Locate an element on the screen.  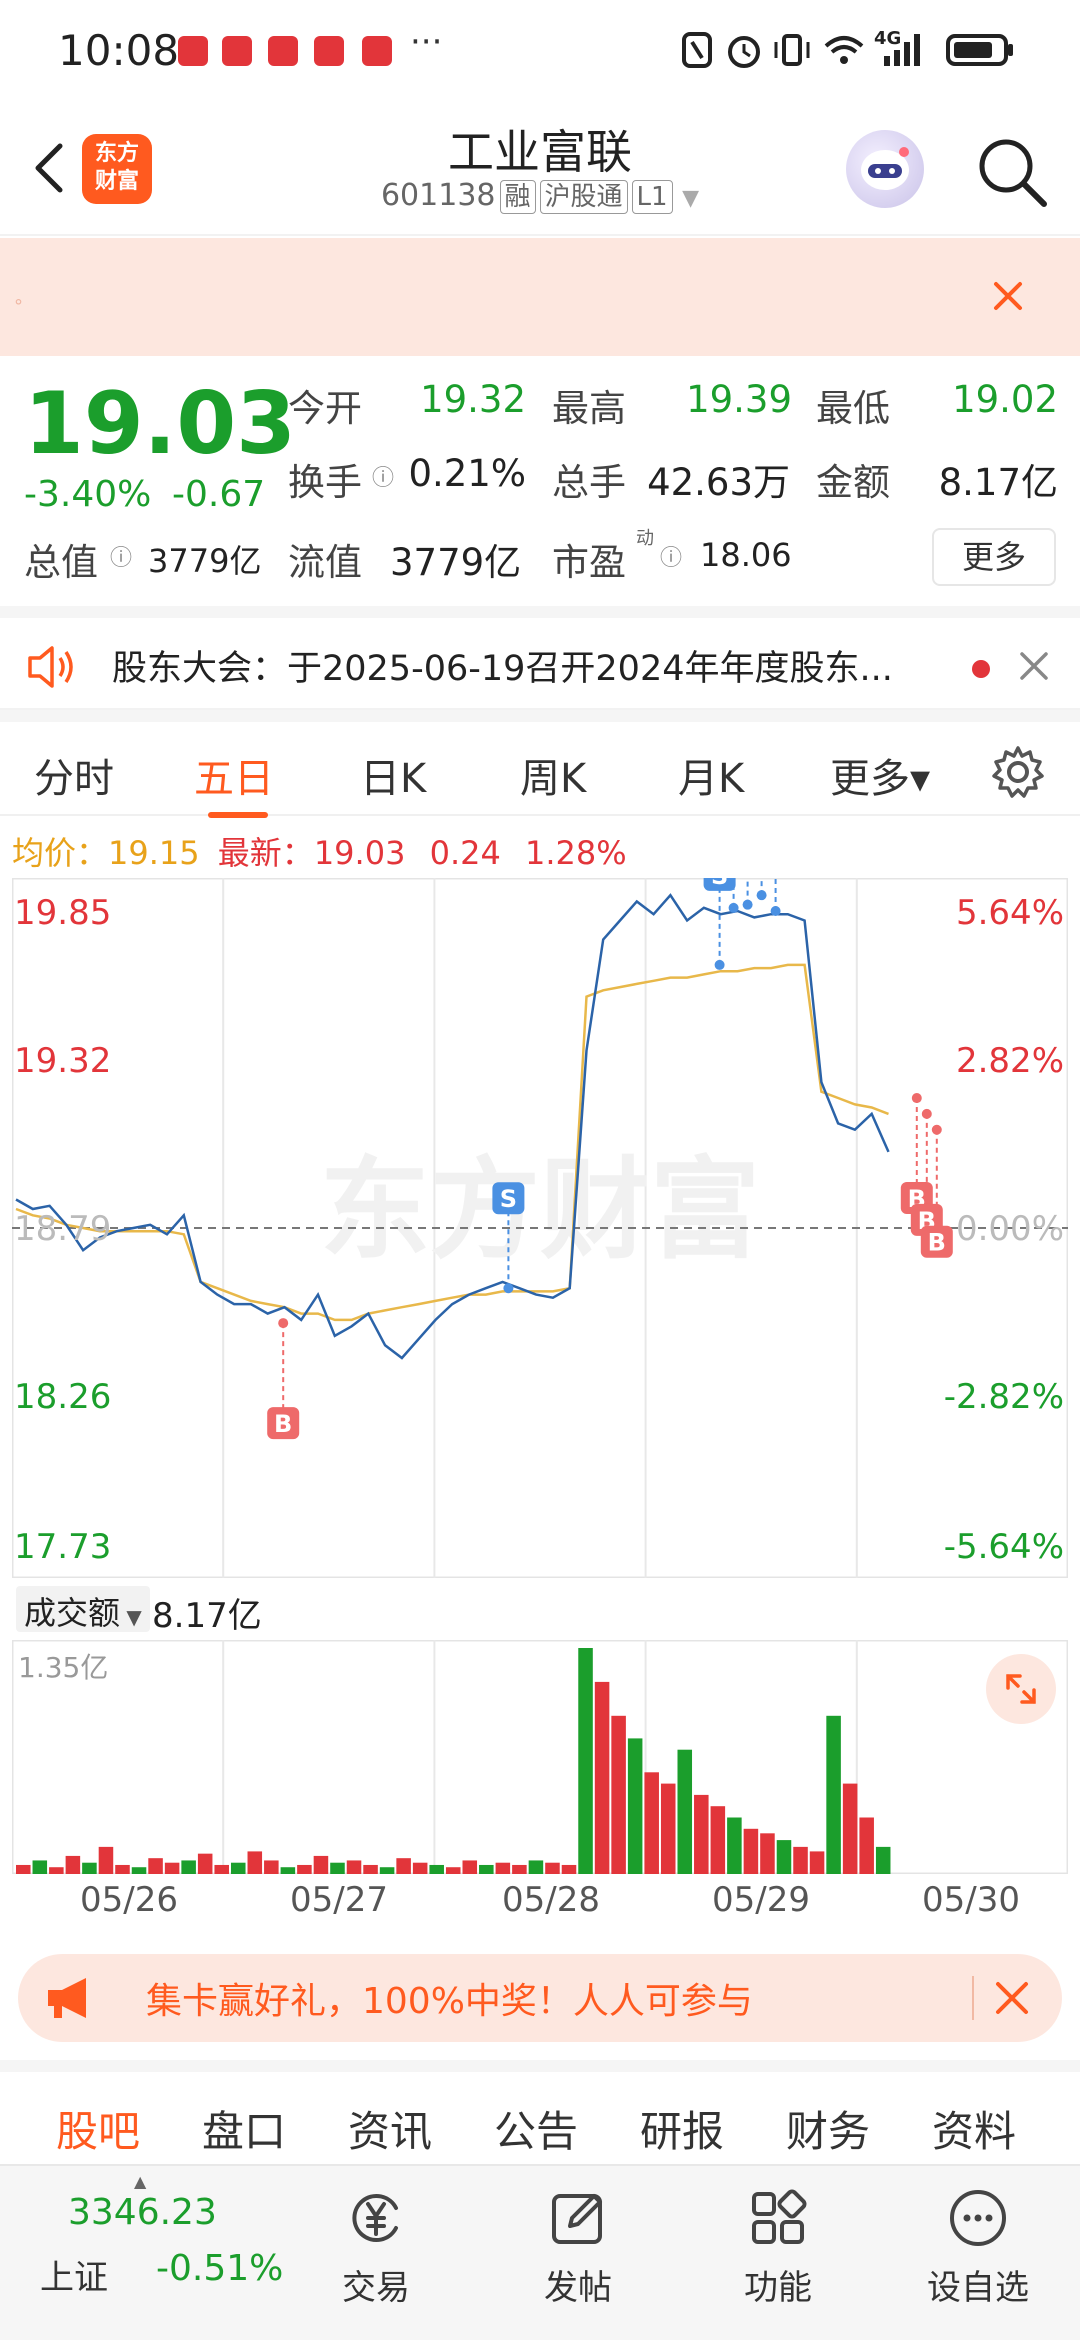
wifi-icon is located at coordinates (844, 50).